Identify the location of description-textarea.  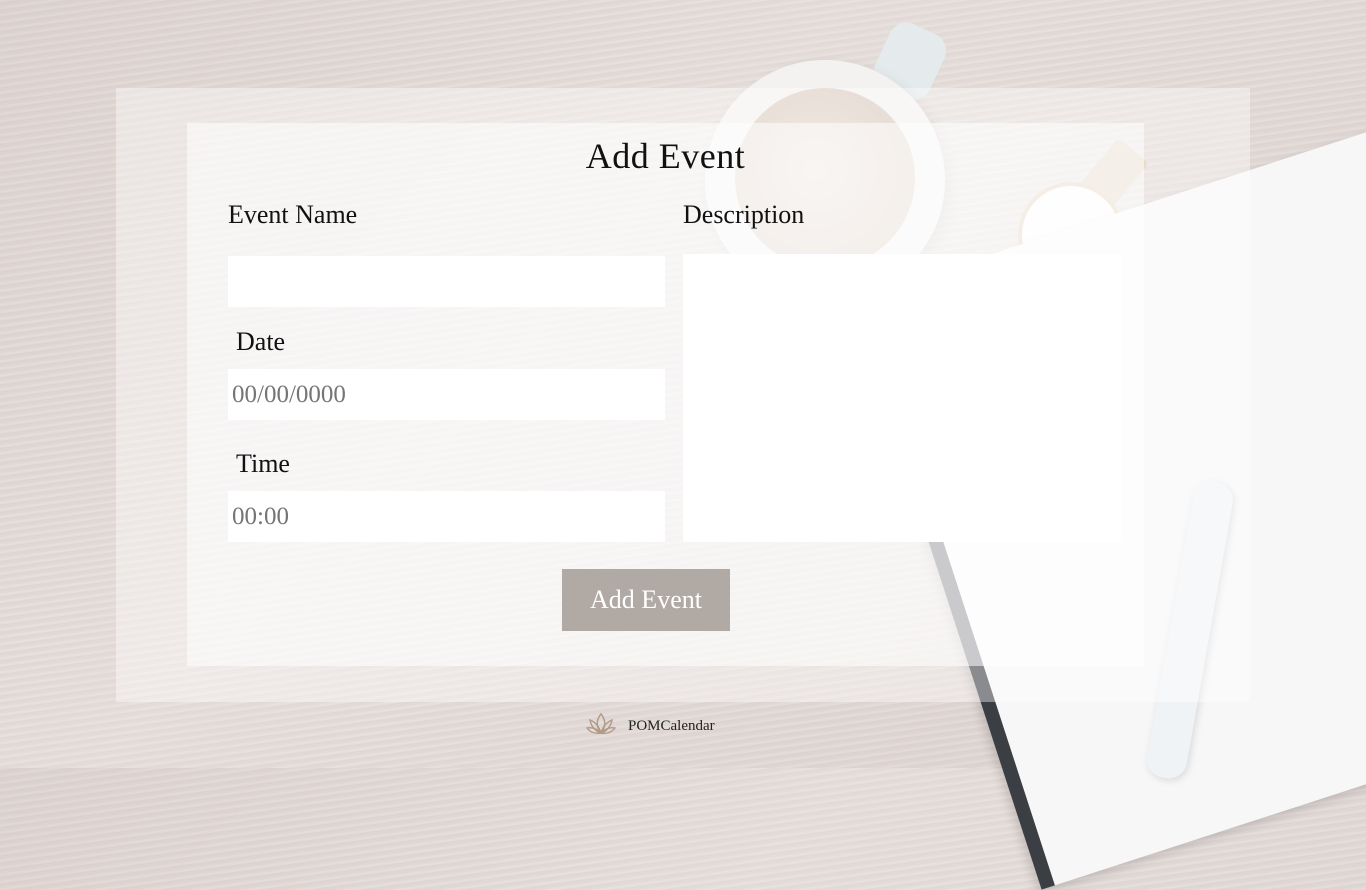
(902, 398).